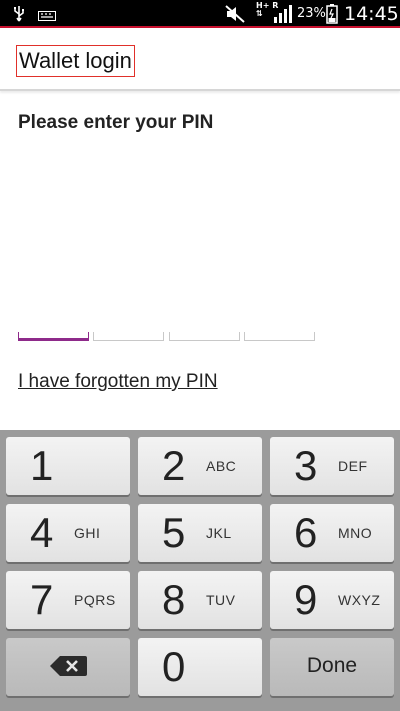  Describe the element at coordinates (42, 532) in the screenshot. I see `key-digit: 4` at that location.